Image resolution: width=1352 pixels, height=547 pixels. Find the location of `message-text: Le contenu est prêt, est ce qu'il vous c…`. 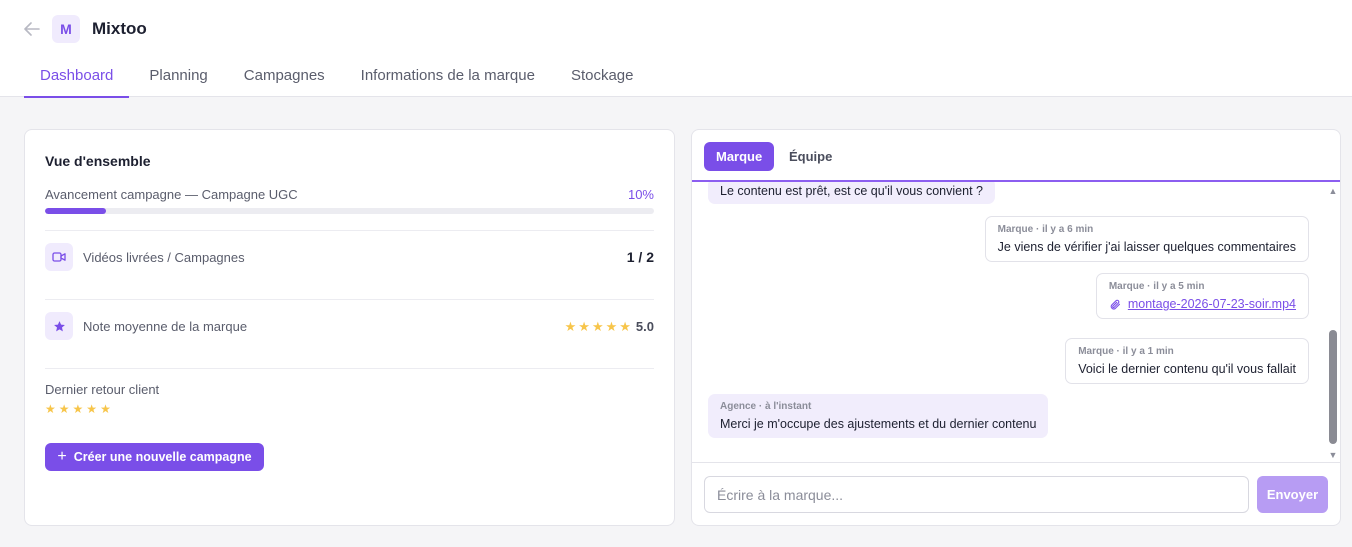

message-text: Le contenu est prêt, est ce qu'il vous c… is located at coordinates (851, 191).